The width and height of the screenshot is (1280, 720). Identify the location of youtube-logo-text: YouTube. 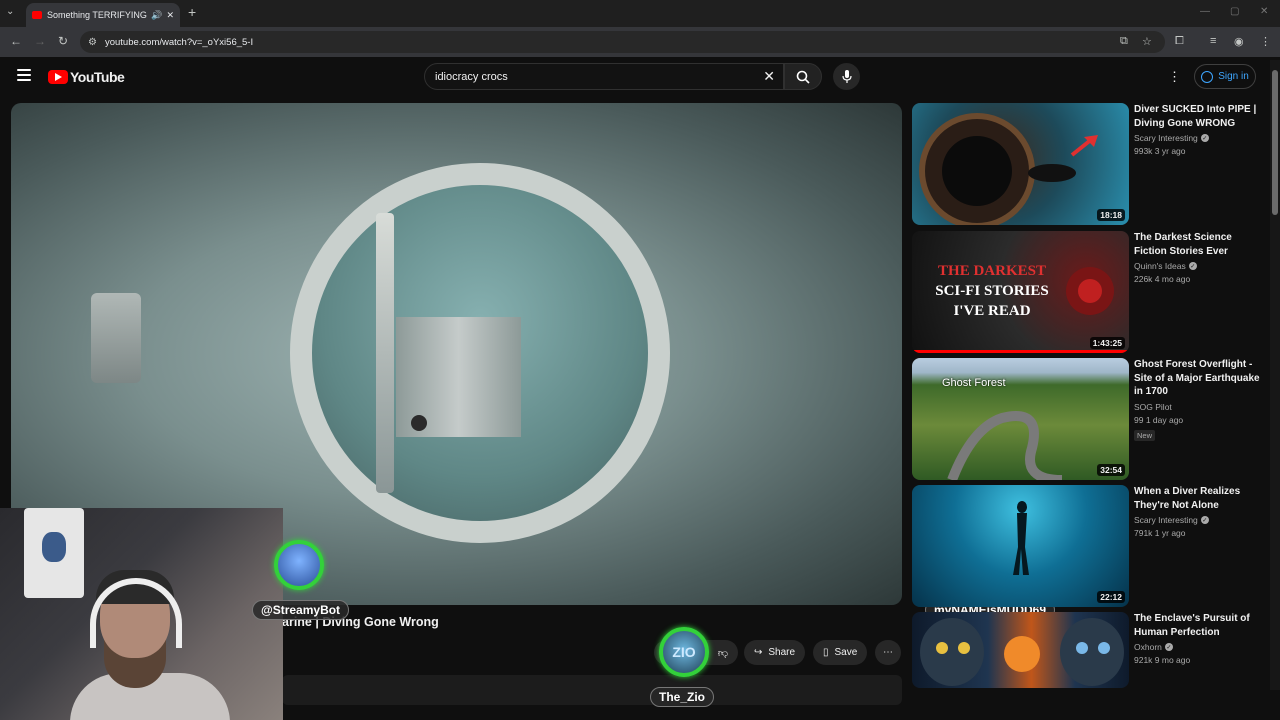
(97, 77).